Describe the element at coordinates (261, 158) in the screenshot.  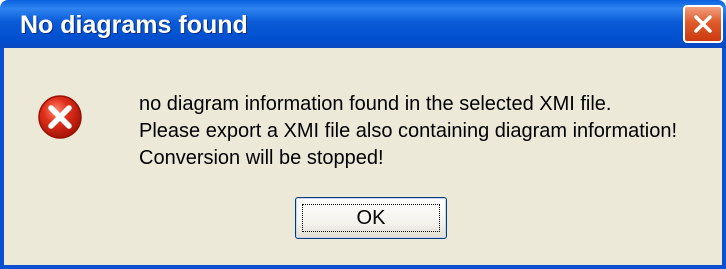
I see `message-line: Conversion will be stopped!` at that location.